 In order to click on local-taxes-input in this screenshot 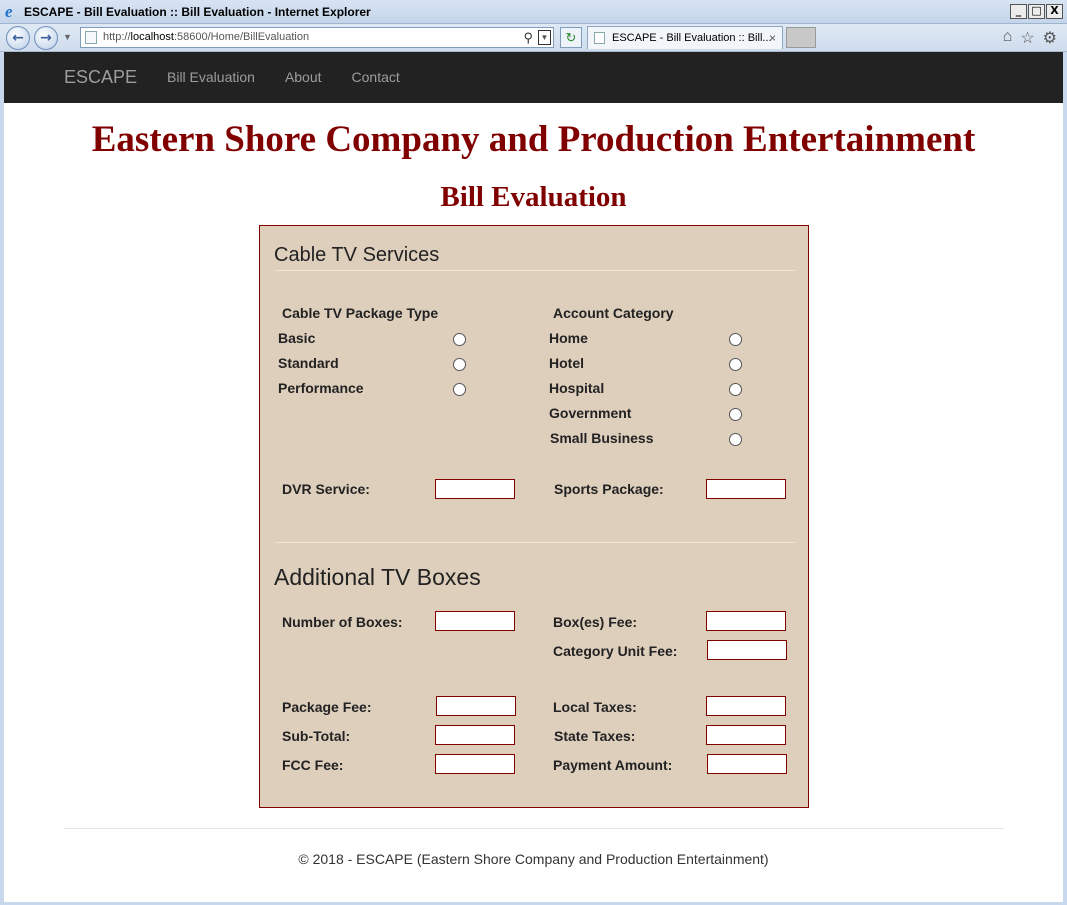, I will do `click(746, 706)`.